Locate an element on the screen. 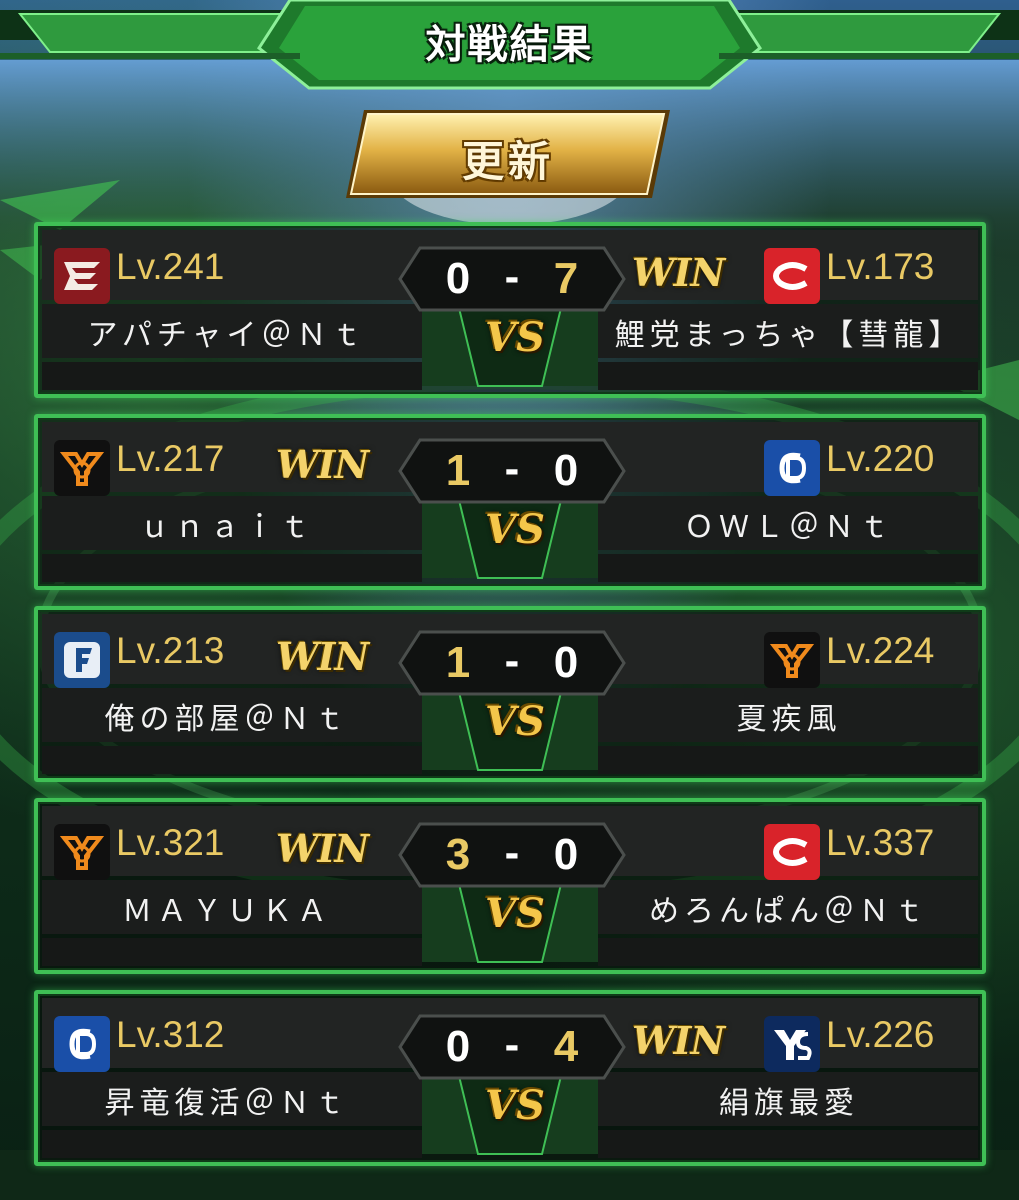 This screenshot has height=1200, width=1019. match-row: 0-4 VS Lv.312 昇竜復活＠Ｎｔ Lv.226 絹旗最愛 WIN is located at coordinates (510, 1078).